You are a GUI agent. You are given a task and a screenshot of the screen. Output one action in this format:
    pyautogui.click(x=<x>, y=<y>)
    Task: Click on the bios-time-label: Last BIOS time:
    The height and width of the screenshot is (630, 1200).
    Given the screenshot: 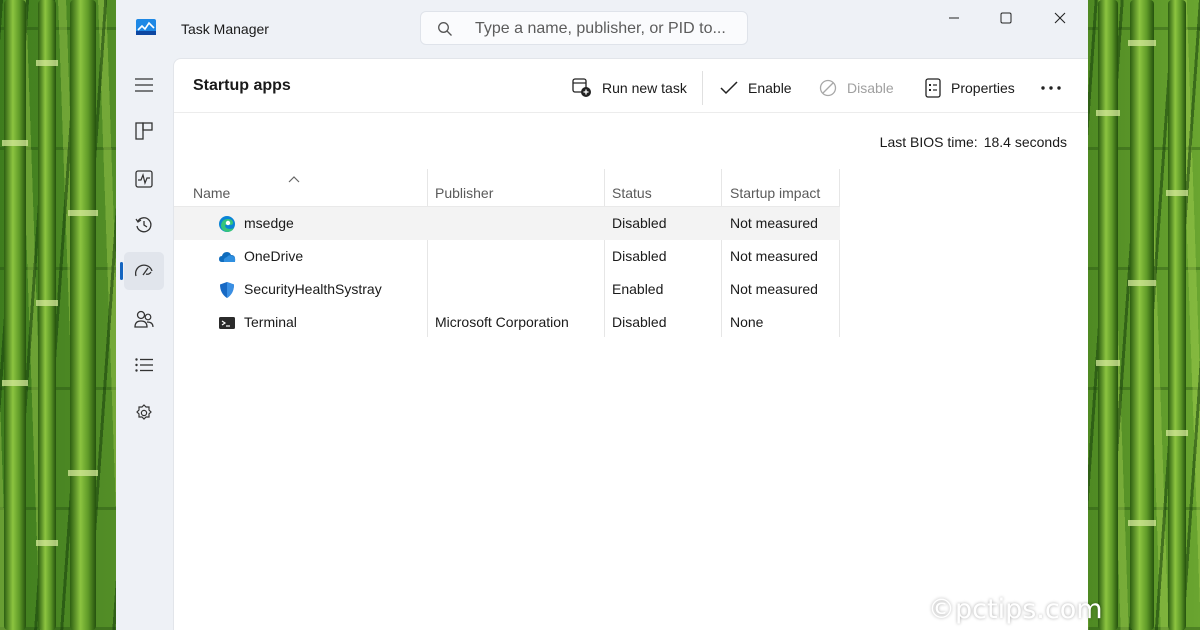 What is the action you would take?
    pyautogui.click(x=928, y=142)
    